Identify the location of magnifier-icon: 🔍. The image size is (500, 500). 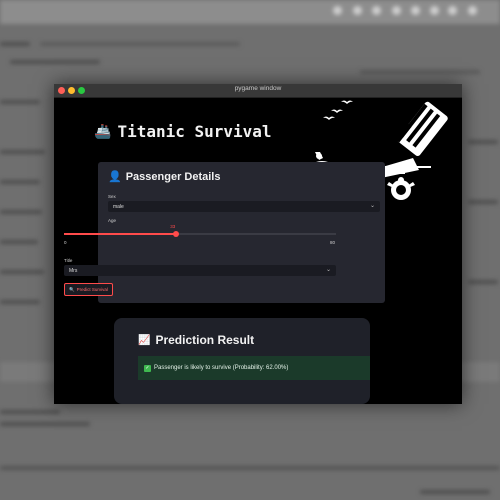
(72, 289).